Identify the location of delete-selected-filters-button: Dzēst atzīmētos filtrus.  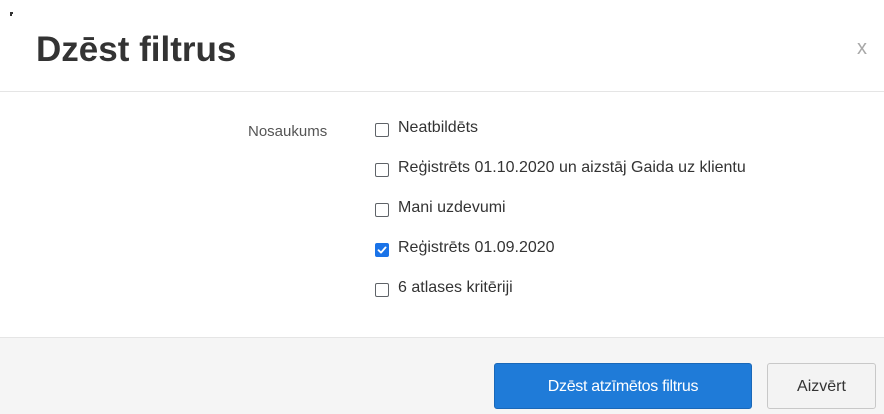
(623, 386).